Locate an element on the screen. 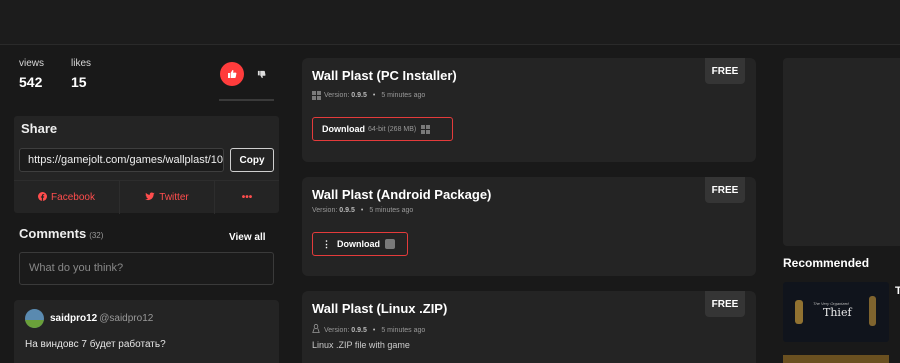 The image size is (900, 363). comment-handle: @saidpro12 is located at coordinates (126, 318).